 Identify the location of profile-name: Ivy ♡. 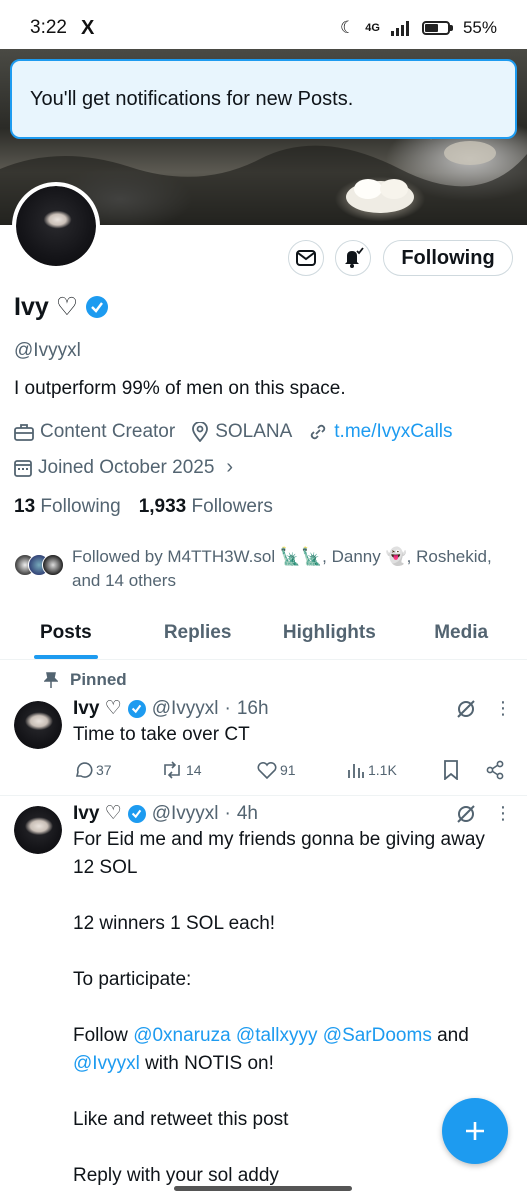
(61, 307).